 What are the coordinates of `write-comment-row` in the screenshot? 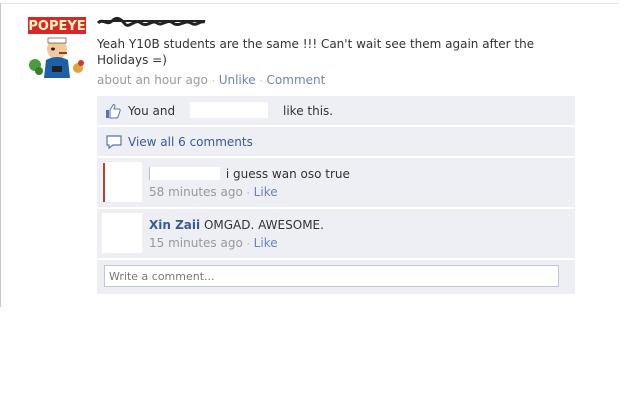 It's located at (336, 277).